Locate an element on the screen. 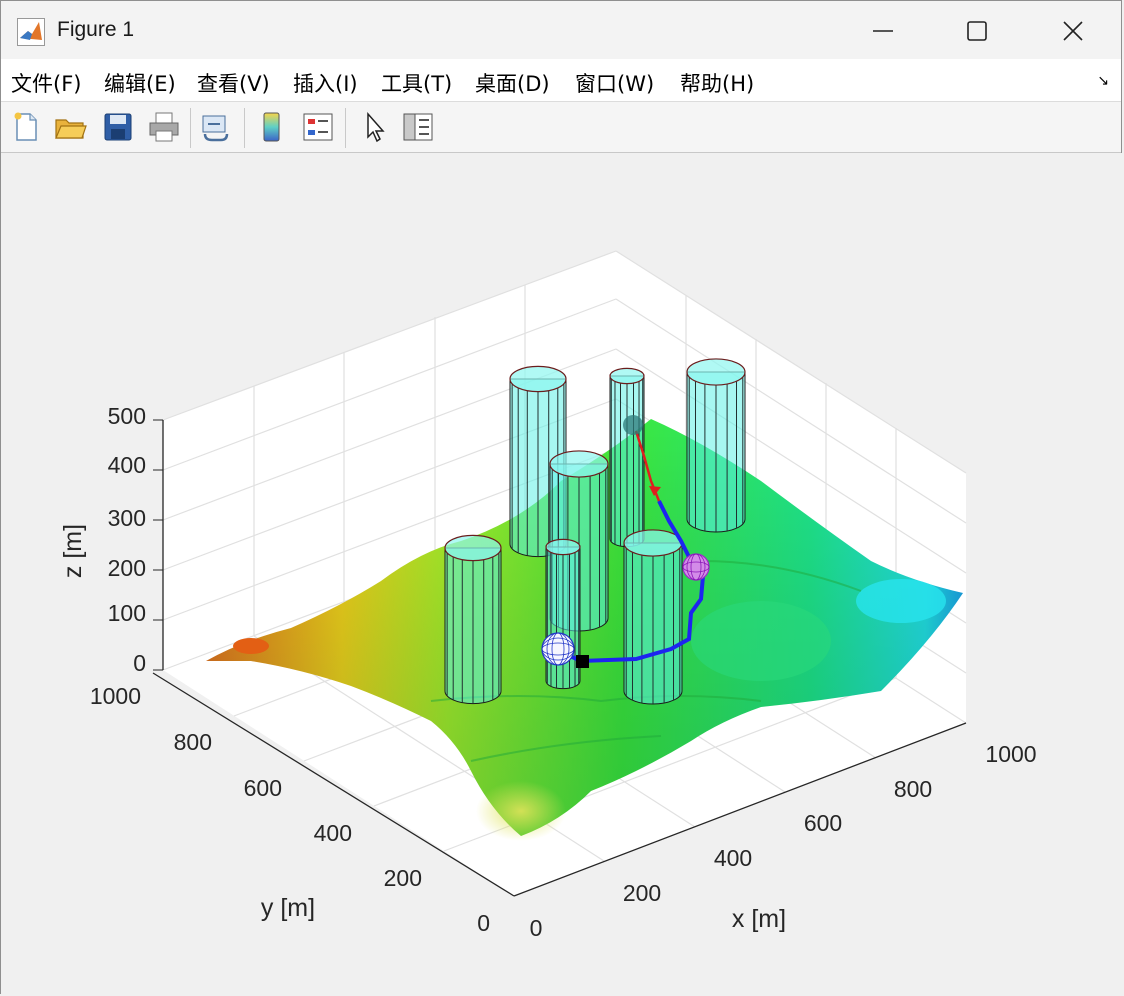 This screenshot has width=1124, height=996. x-tick-label: 0 is located at coordinates (536, 928).